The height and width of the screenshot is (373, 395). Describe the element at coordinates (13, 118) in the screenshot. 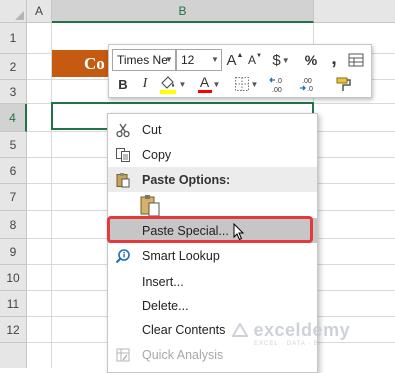

I see `row-header-4: 4` at that location.